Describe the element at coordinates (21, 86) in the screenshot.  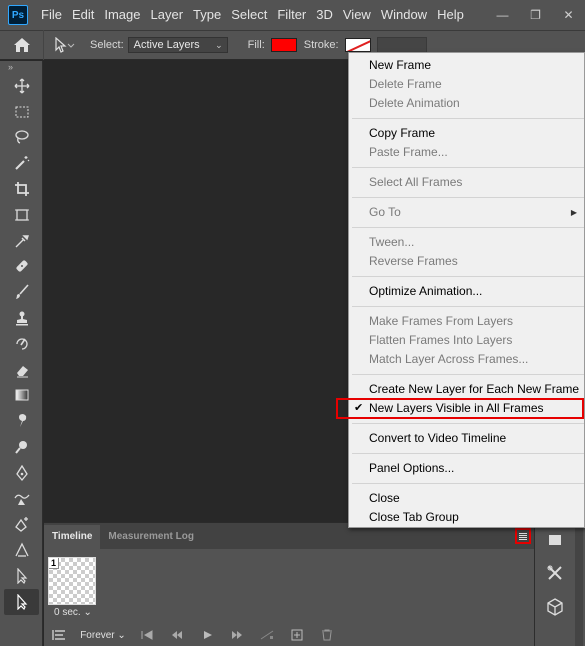
I see `move-tool-icon` at that location.